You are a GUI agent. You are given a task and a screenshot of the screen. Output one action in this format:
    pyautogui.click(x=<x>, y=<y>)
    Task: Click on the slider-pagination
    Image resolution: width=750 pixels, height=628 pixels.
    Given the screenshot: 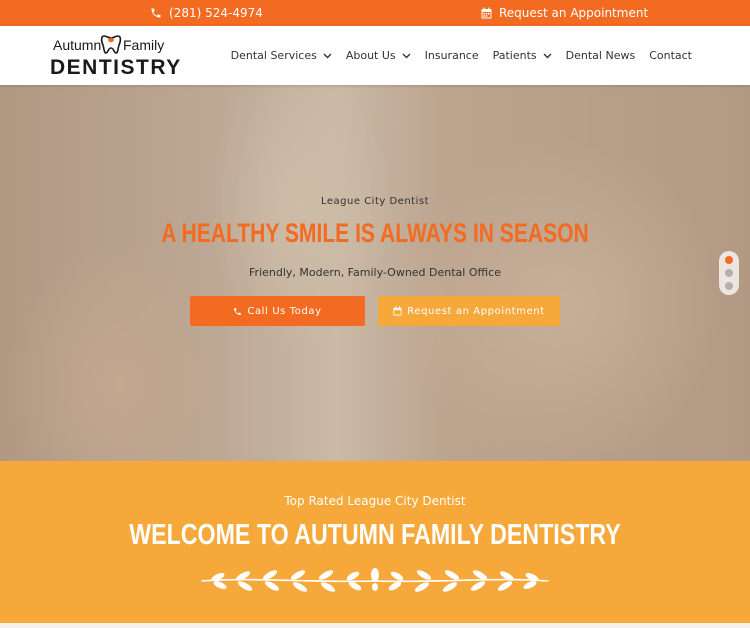 What is the action you would take?
    pyautogui.click(x=729, y=273)
    